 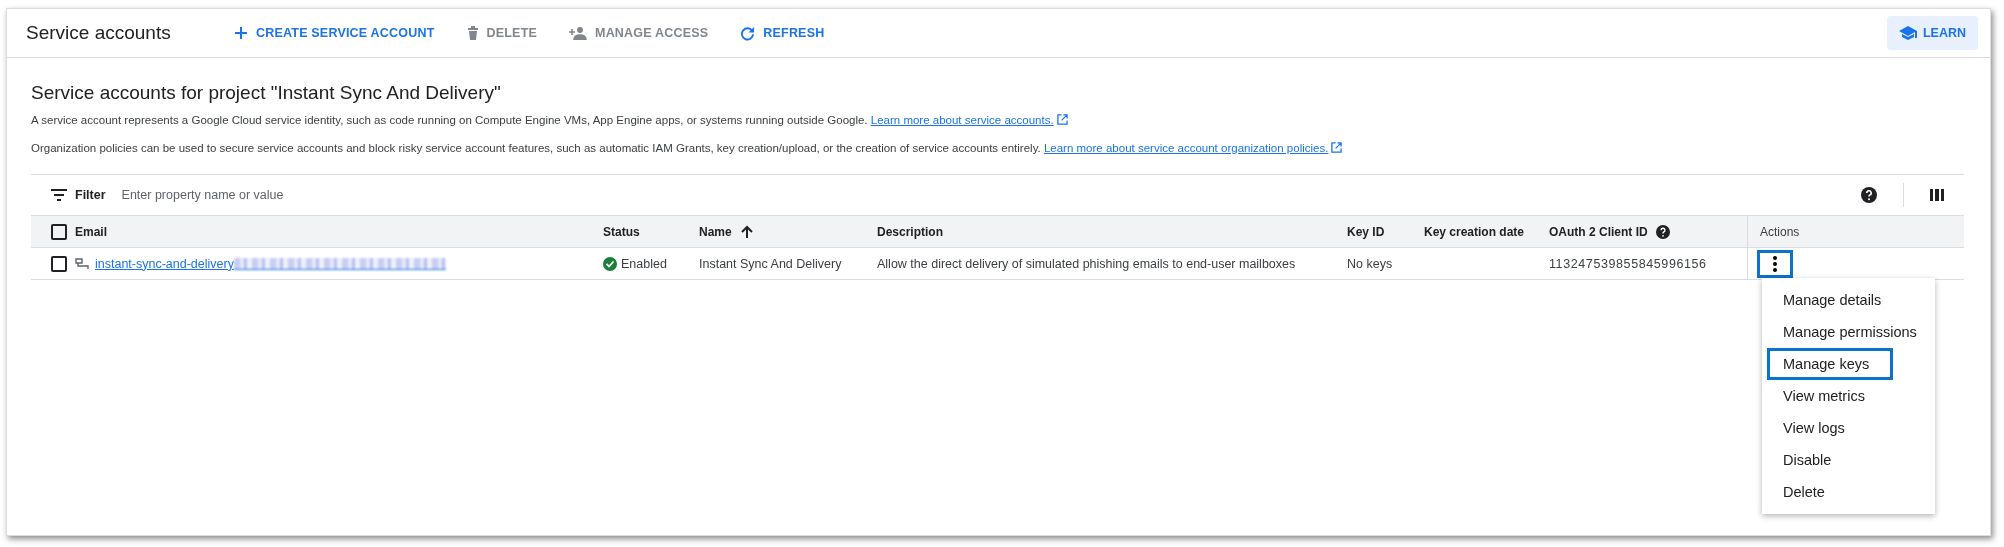 What do you see at coordinates (1186, 148) in the screenshot?
I see `learn-more-link: Learn more about service account organization policies.` at bounding box center [1186, 148].